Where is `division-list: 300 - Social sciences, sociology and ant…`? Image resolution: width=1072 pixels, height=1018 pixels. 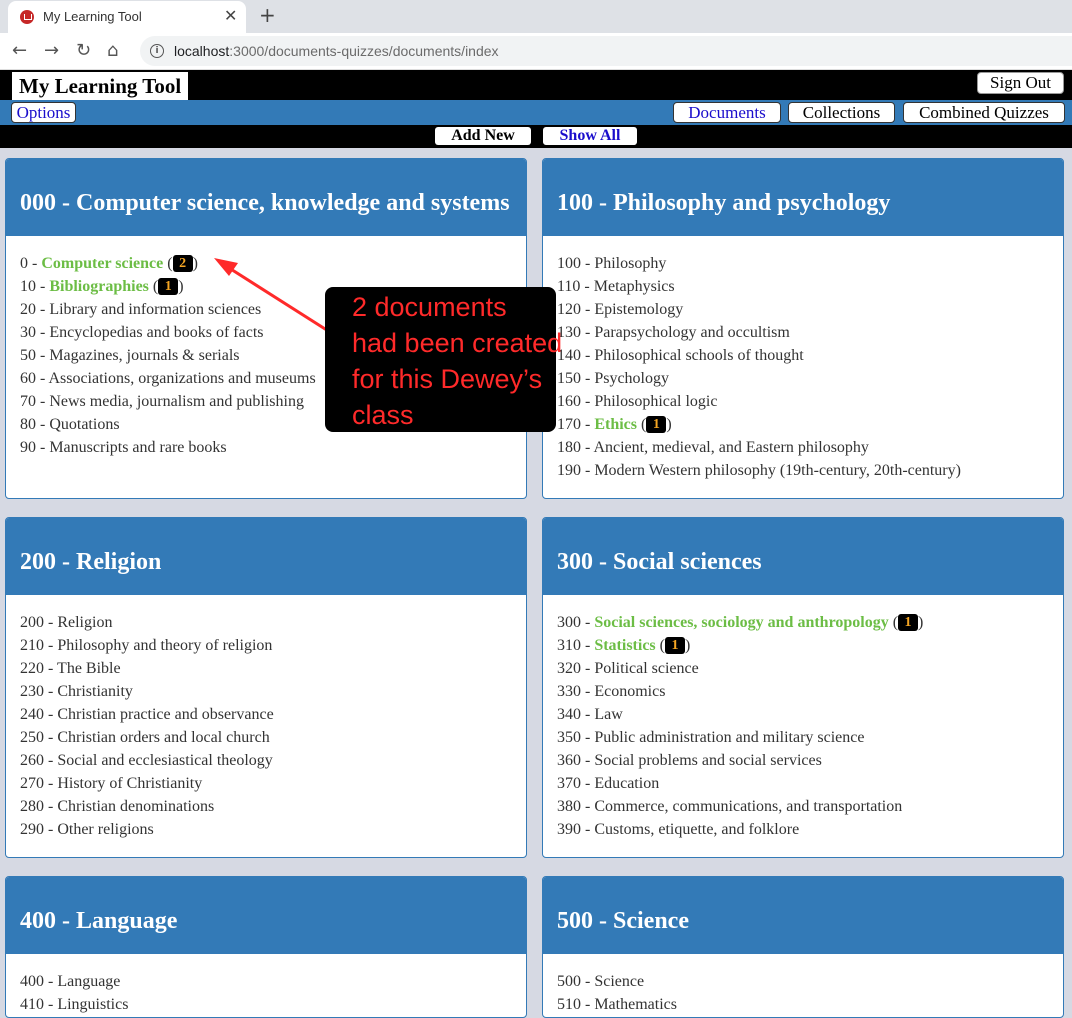
division-list: 300 - Social sciences, sociology and ant… is located at coordinates (803, 718).